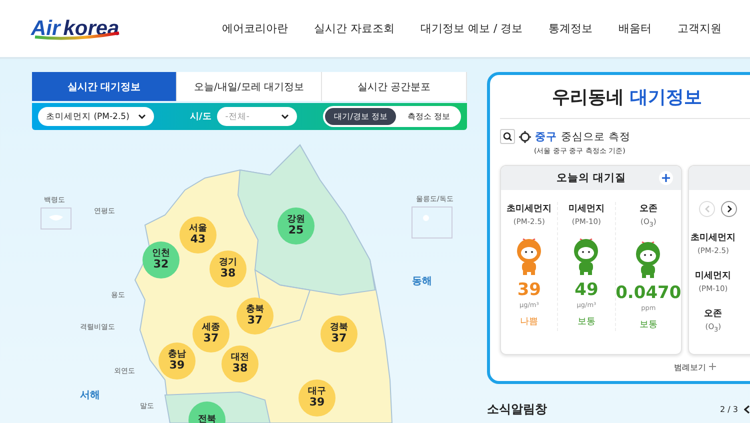 This screenshot has width=750, height=423. I want to click on tab: 실시간 대기정보, so click(104, 86).